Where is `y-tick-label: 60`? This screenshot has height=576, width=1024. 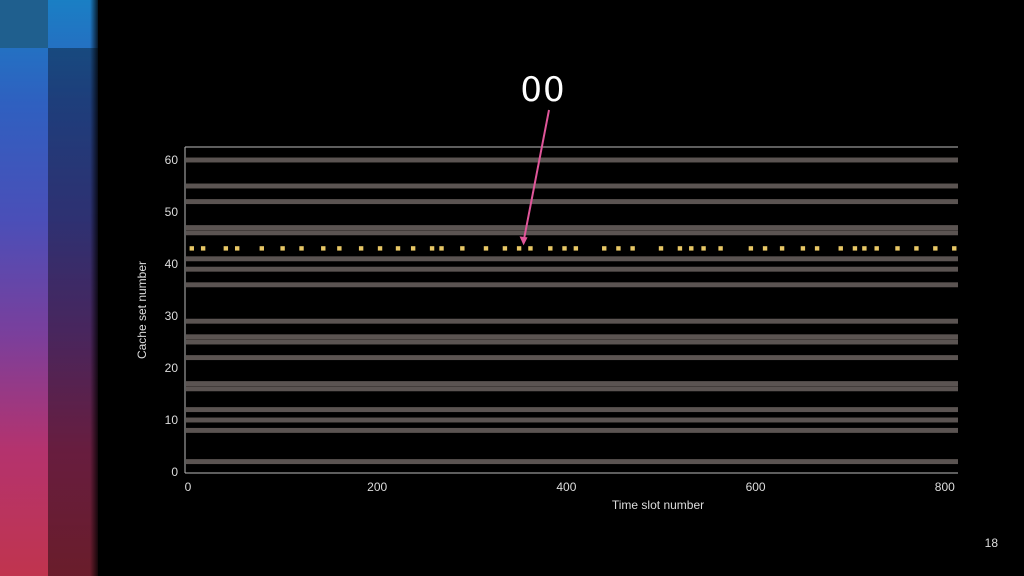
y-tick-label: 60 is located at coordinates (172, 160).